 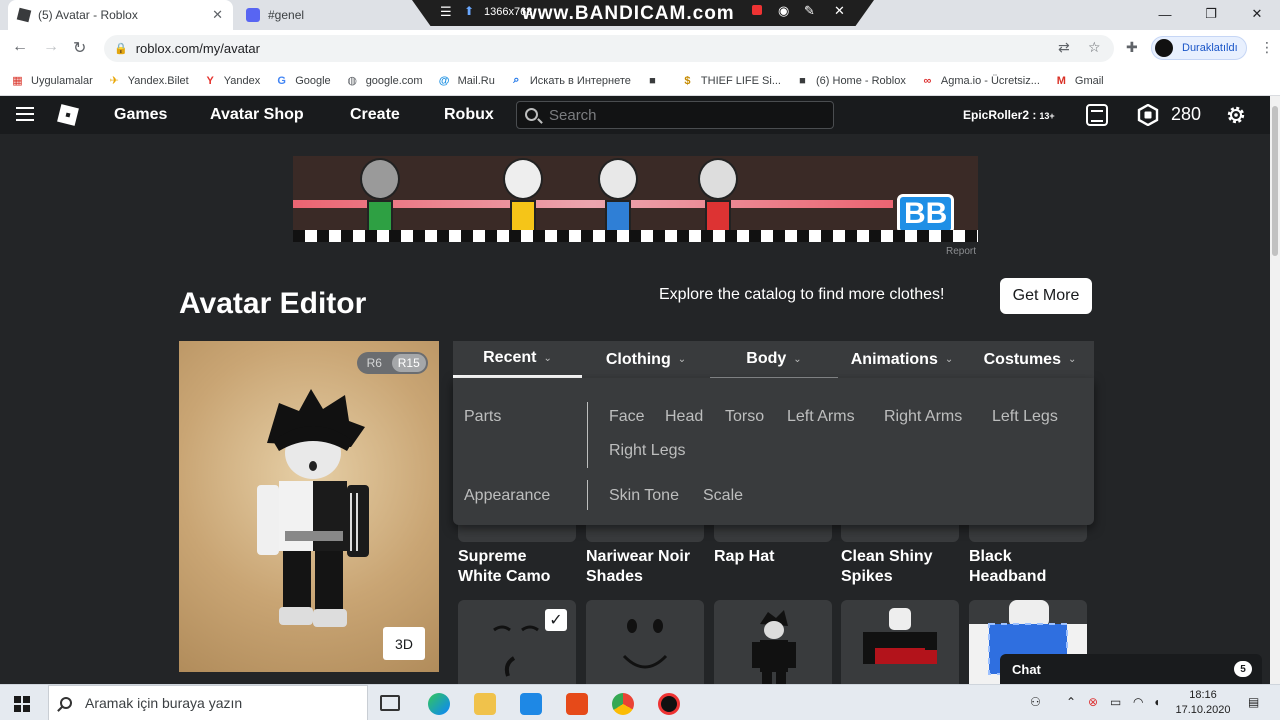 What do you see at coordinates (1186, 114) in the screenshot?
I see `robux-balance: 280` at bounding box center [1186, 114].